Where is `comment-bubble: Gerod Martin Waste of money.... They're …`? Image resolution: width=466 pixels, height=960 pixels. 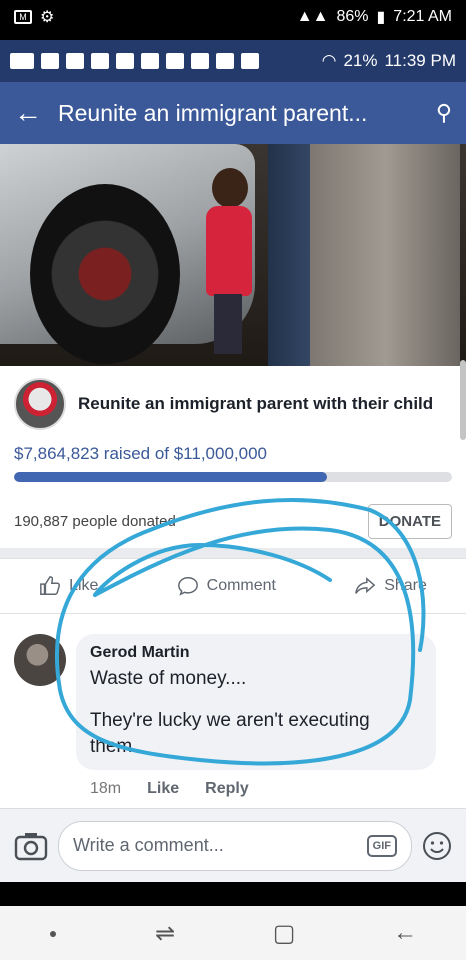
comment-bubble: Gerod Martin Waste of money.... They're … is located at coordinates (256, 702).